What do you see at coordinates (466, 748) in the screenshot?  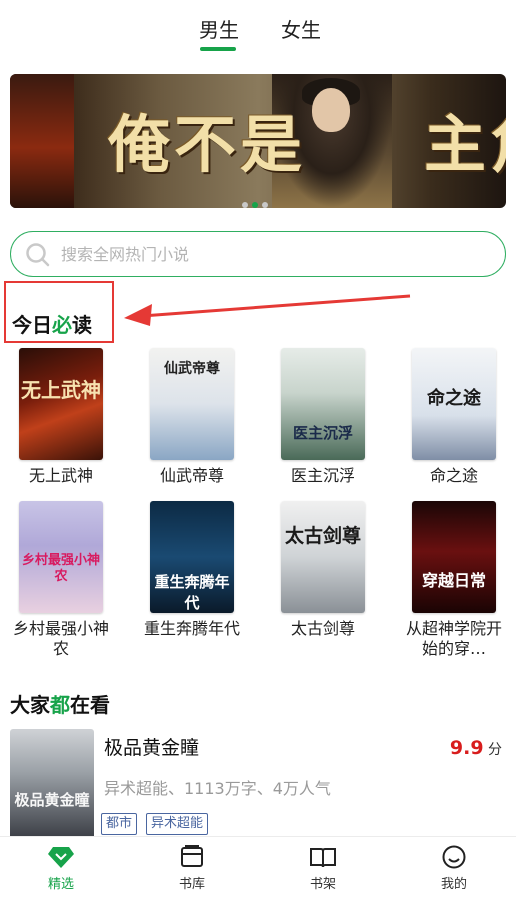 I see `score-value: 9.9` at bounding box center [466, 748].